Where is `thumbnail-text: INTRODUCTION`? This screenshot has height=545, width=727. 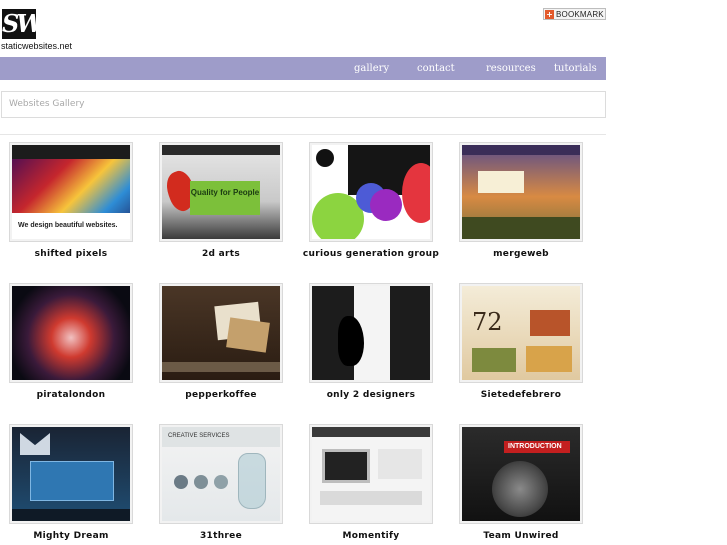
thumbnail-text: INTRODUCTION is located at coordinates (535, 446).